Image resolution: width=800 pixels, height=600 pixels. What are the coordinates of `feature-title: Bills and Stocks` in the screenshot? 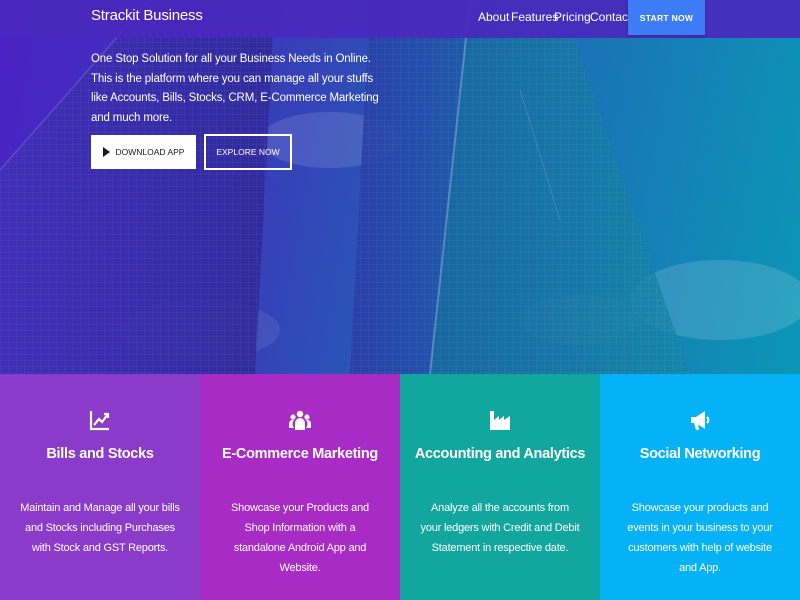 It's located at (100, 454).